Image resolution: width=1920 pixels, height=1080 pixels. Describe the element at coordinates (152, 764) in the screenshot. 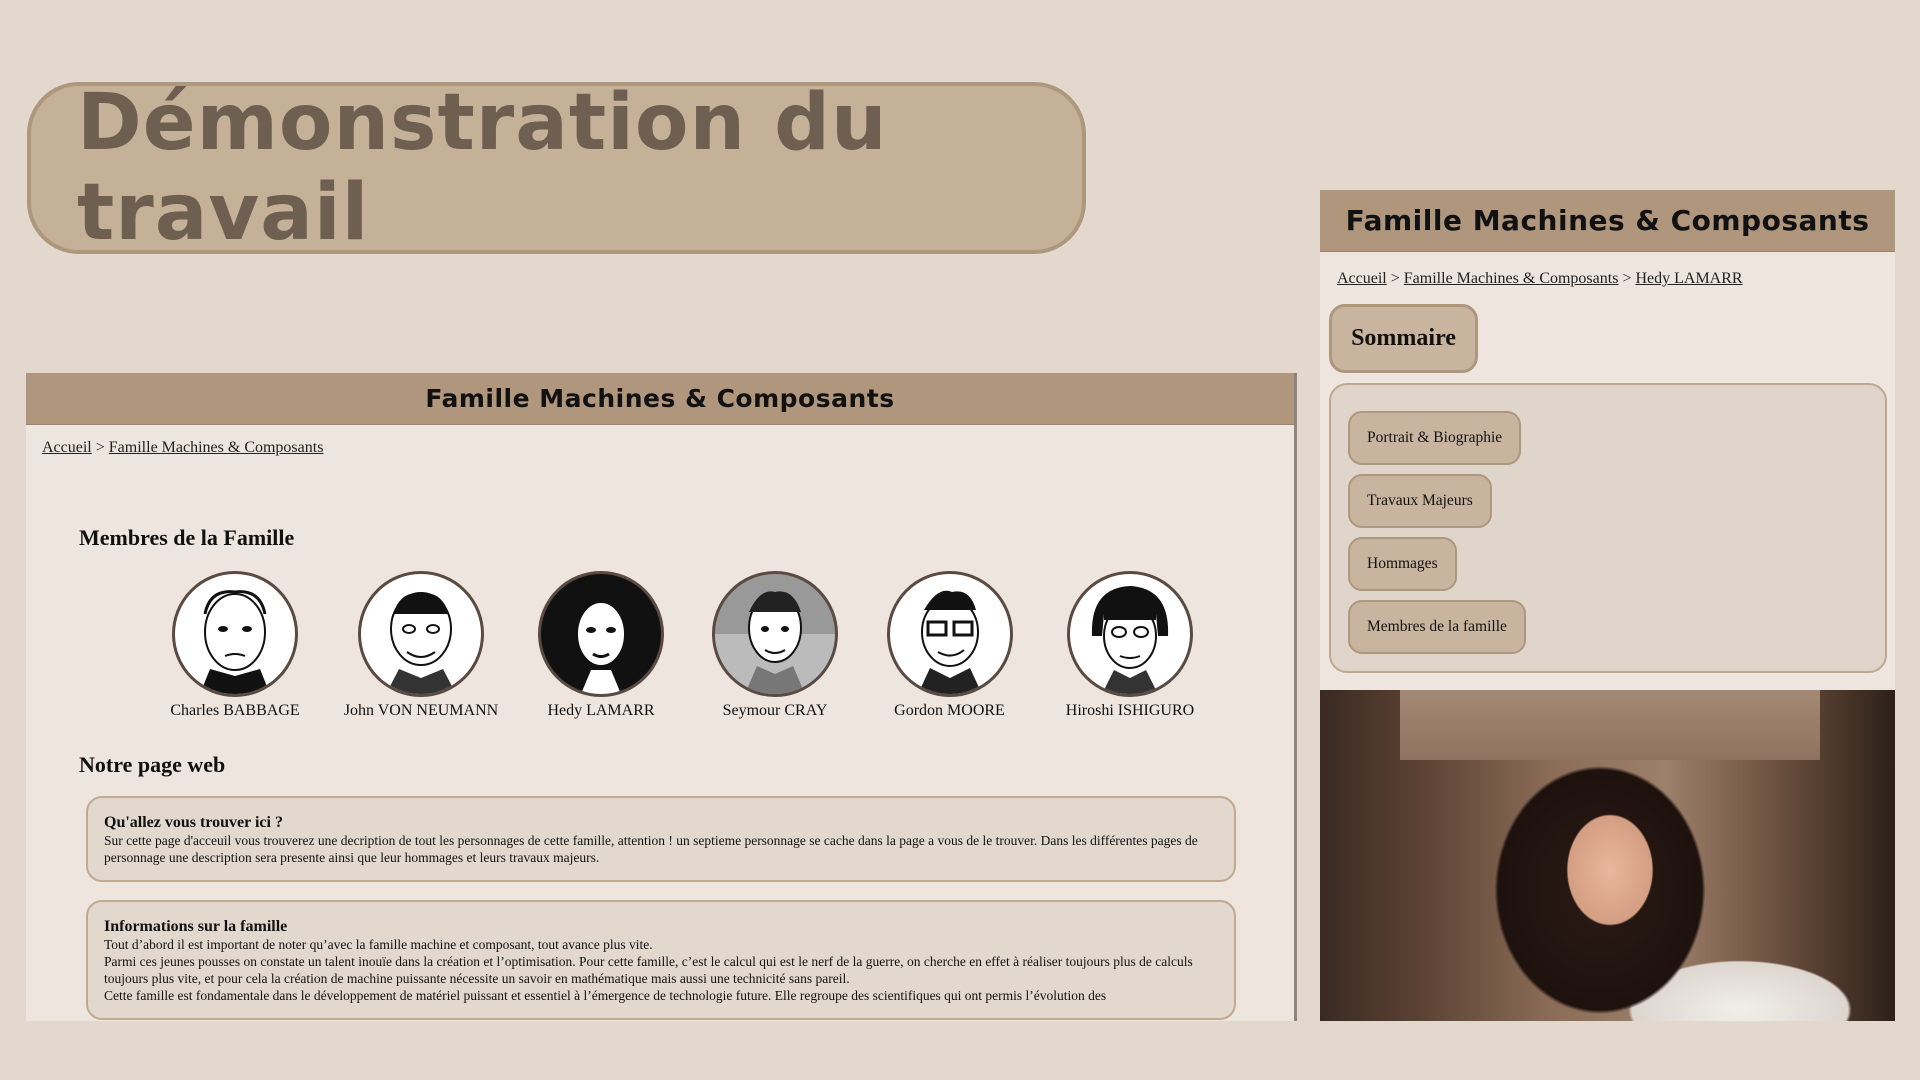

I see `webpage-heading: Notre page web` at that location.